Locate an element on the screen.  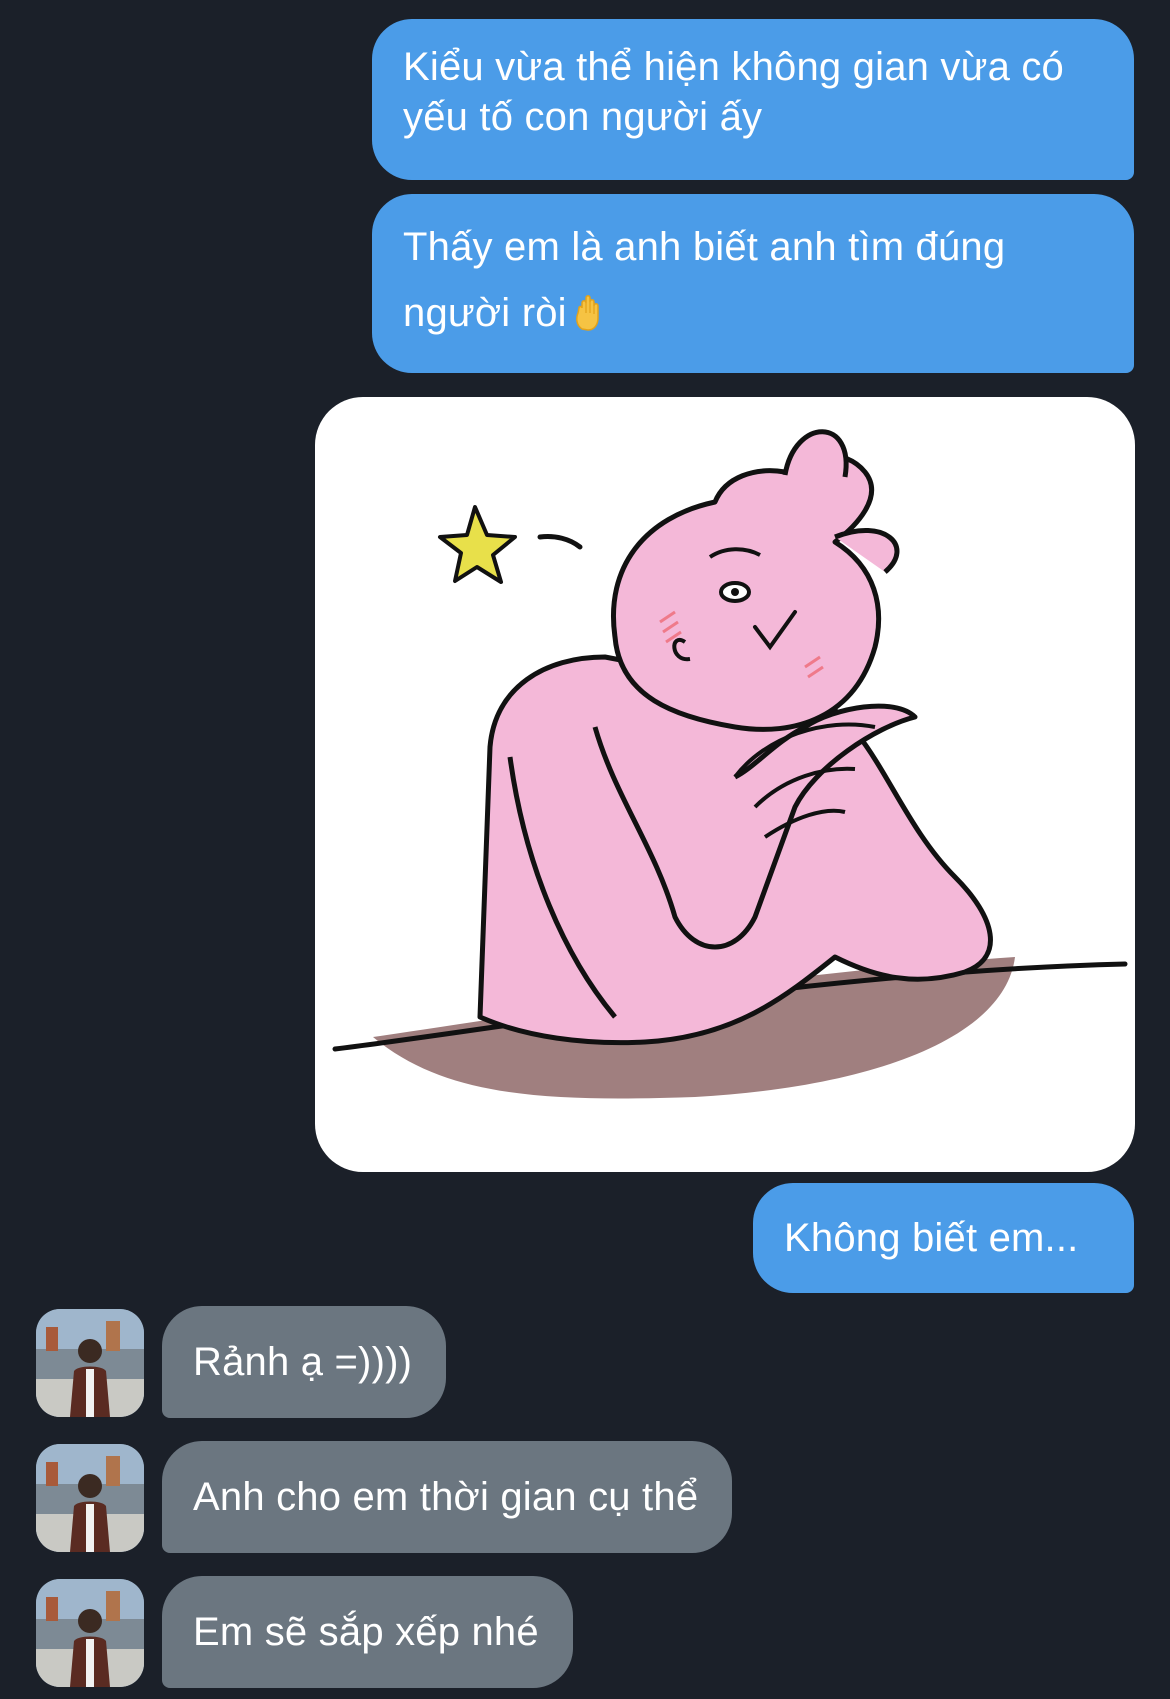
incoming-message-bubble: Em sẽ sắp xếp nhé is located at coordinates (367, 1632).